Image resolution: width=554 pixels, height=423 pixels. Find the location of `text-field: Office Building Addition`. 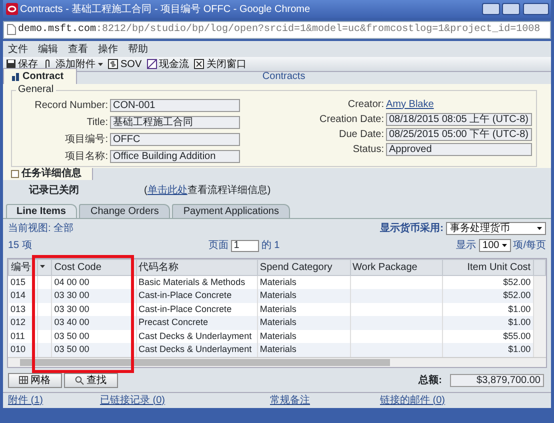

text-field: Office Building Addition is located at coordinates (175, 156).